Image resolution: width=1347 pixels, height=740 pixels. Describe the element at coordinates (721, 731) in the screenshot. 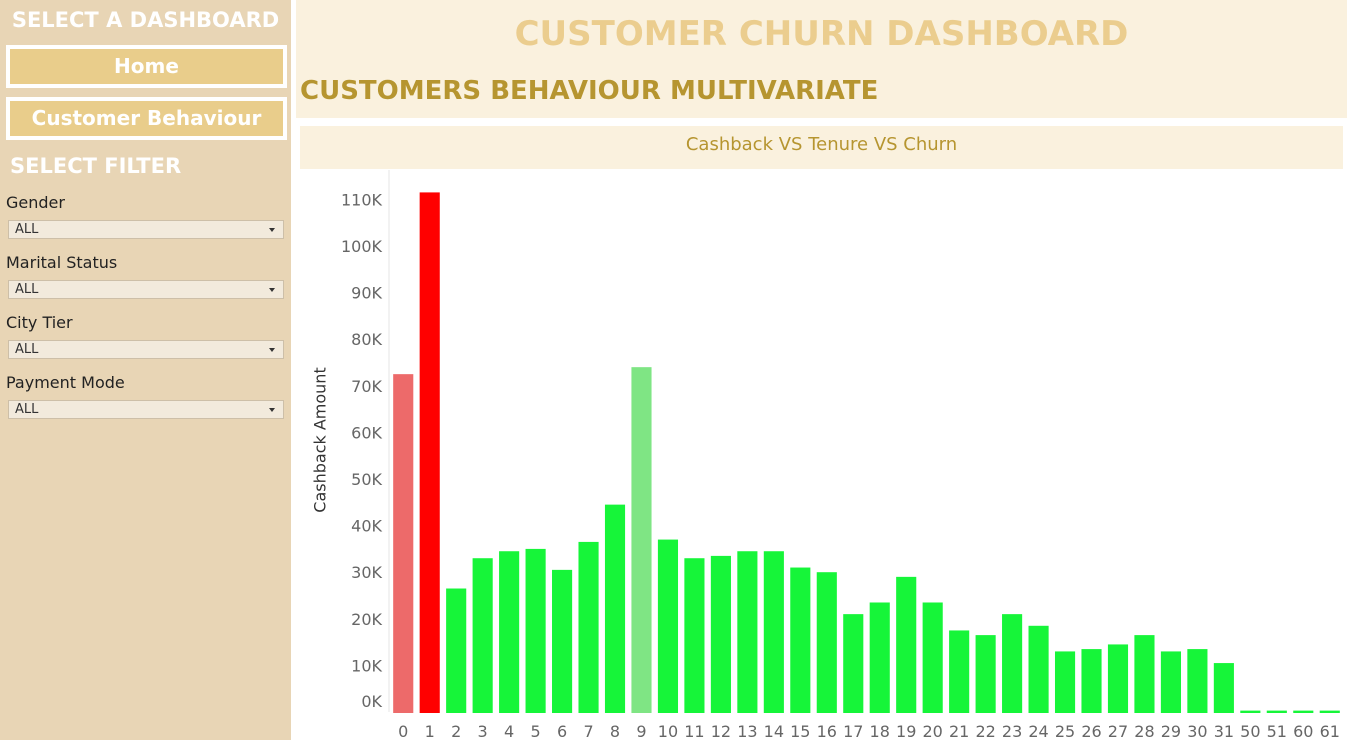

I see `x-tick-label: 12` at that location.